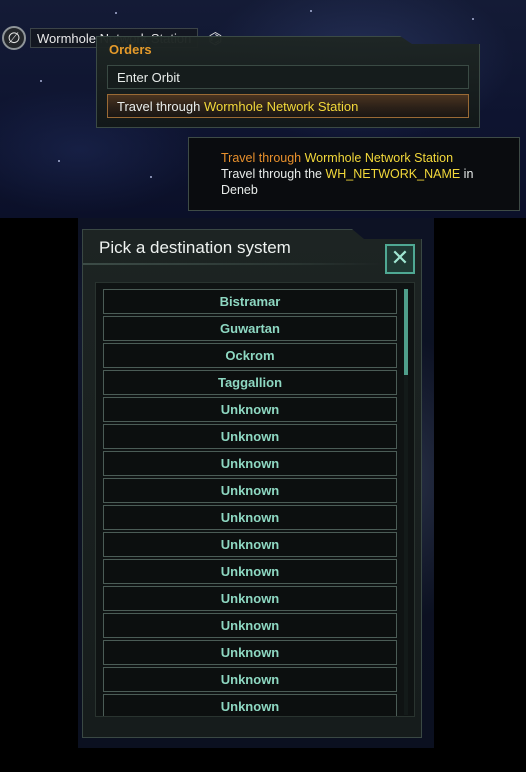 This screenshot has width=526, height=772. Describe the element at coordinates (406, 332) in the screenshot. I see `scrollbar-thumb` at that location.